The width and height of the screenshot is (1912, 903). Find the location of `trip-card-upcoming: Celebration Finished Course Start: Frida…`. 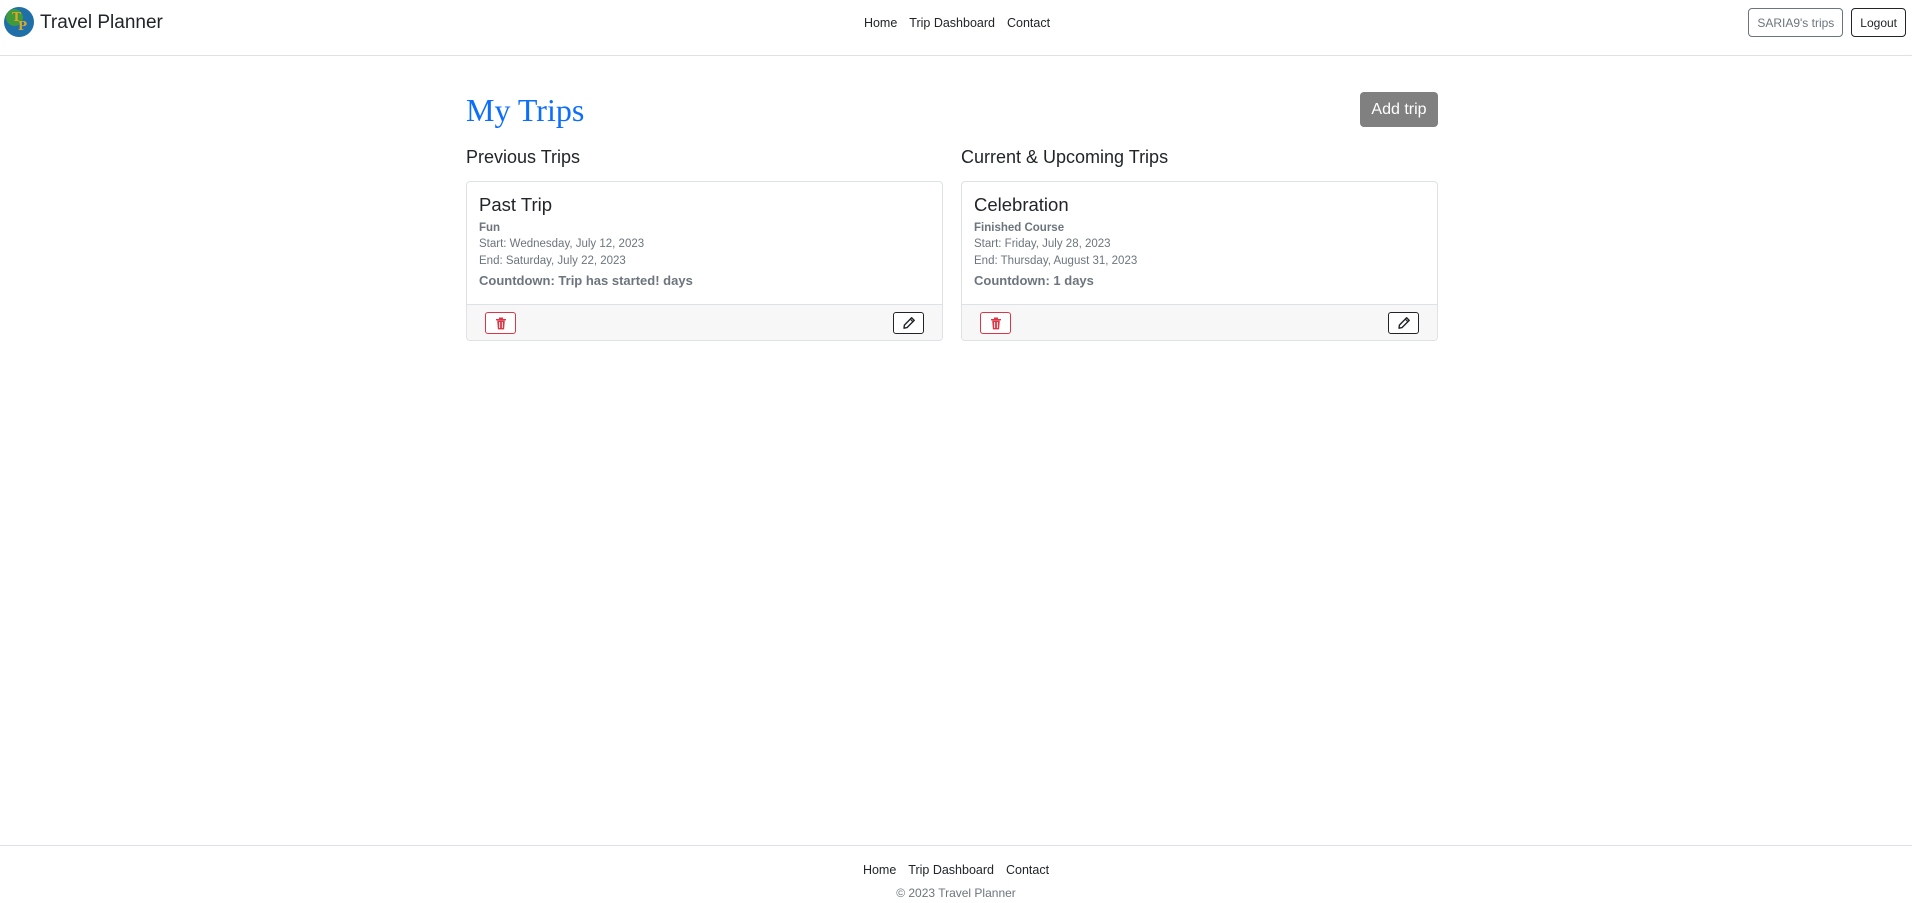

trip-card-upcoming: Celebration Finished Course Start: Frida… is located at coordinates (1199, 261).